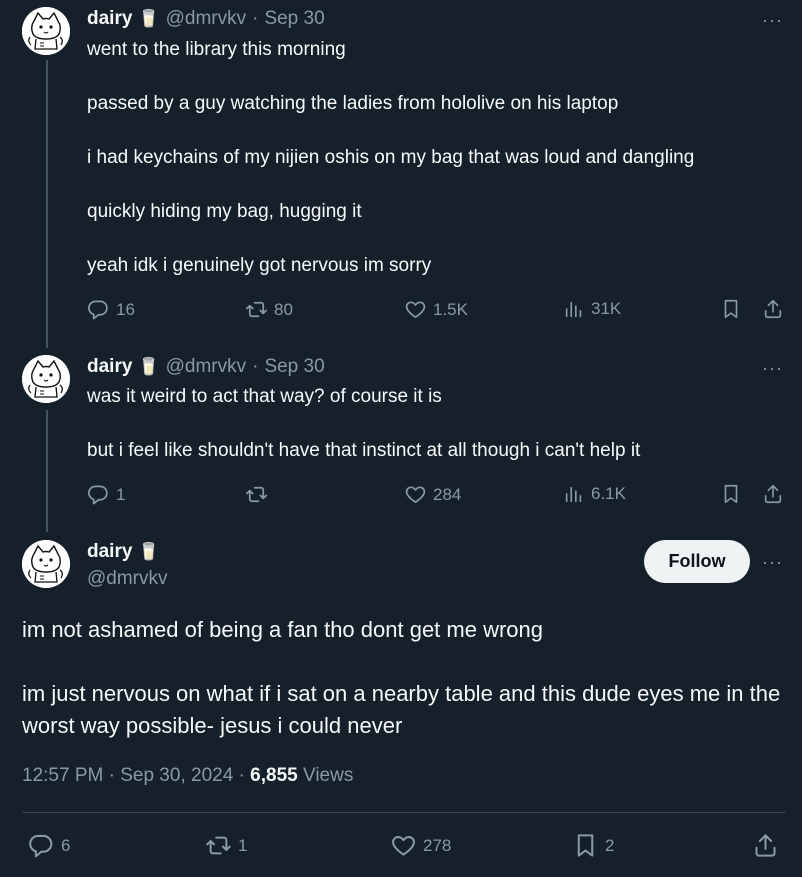 The width and height of the screenshot is (802, 877). I want to click on reply-button: 6, so click(49, 845).